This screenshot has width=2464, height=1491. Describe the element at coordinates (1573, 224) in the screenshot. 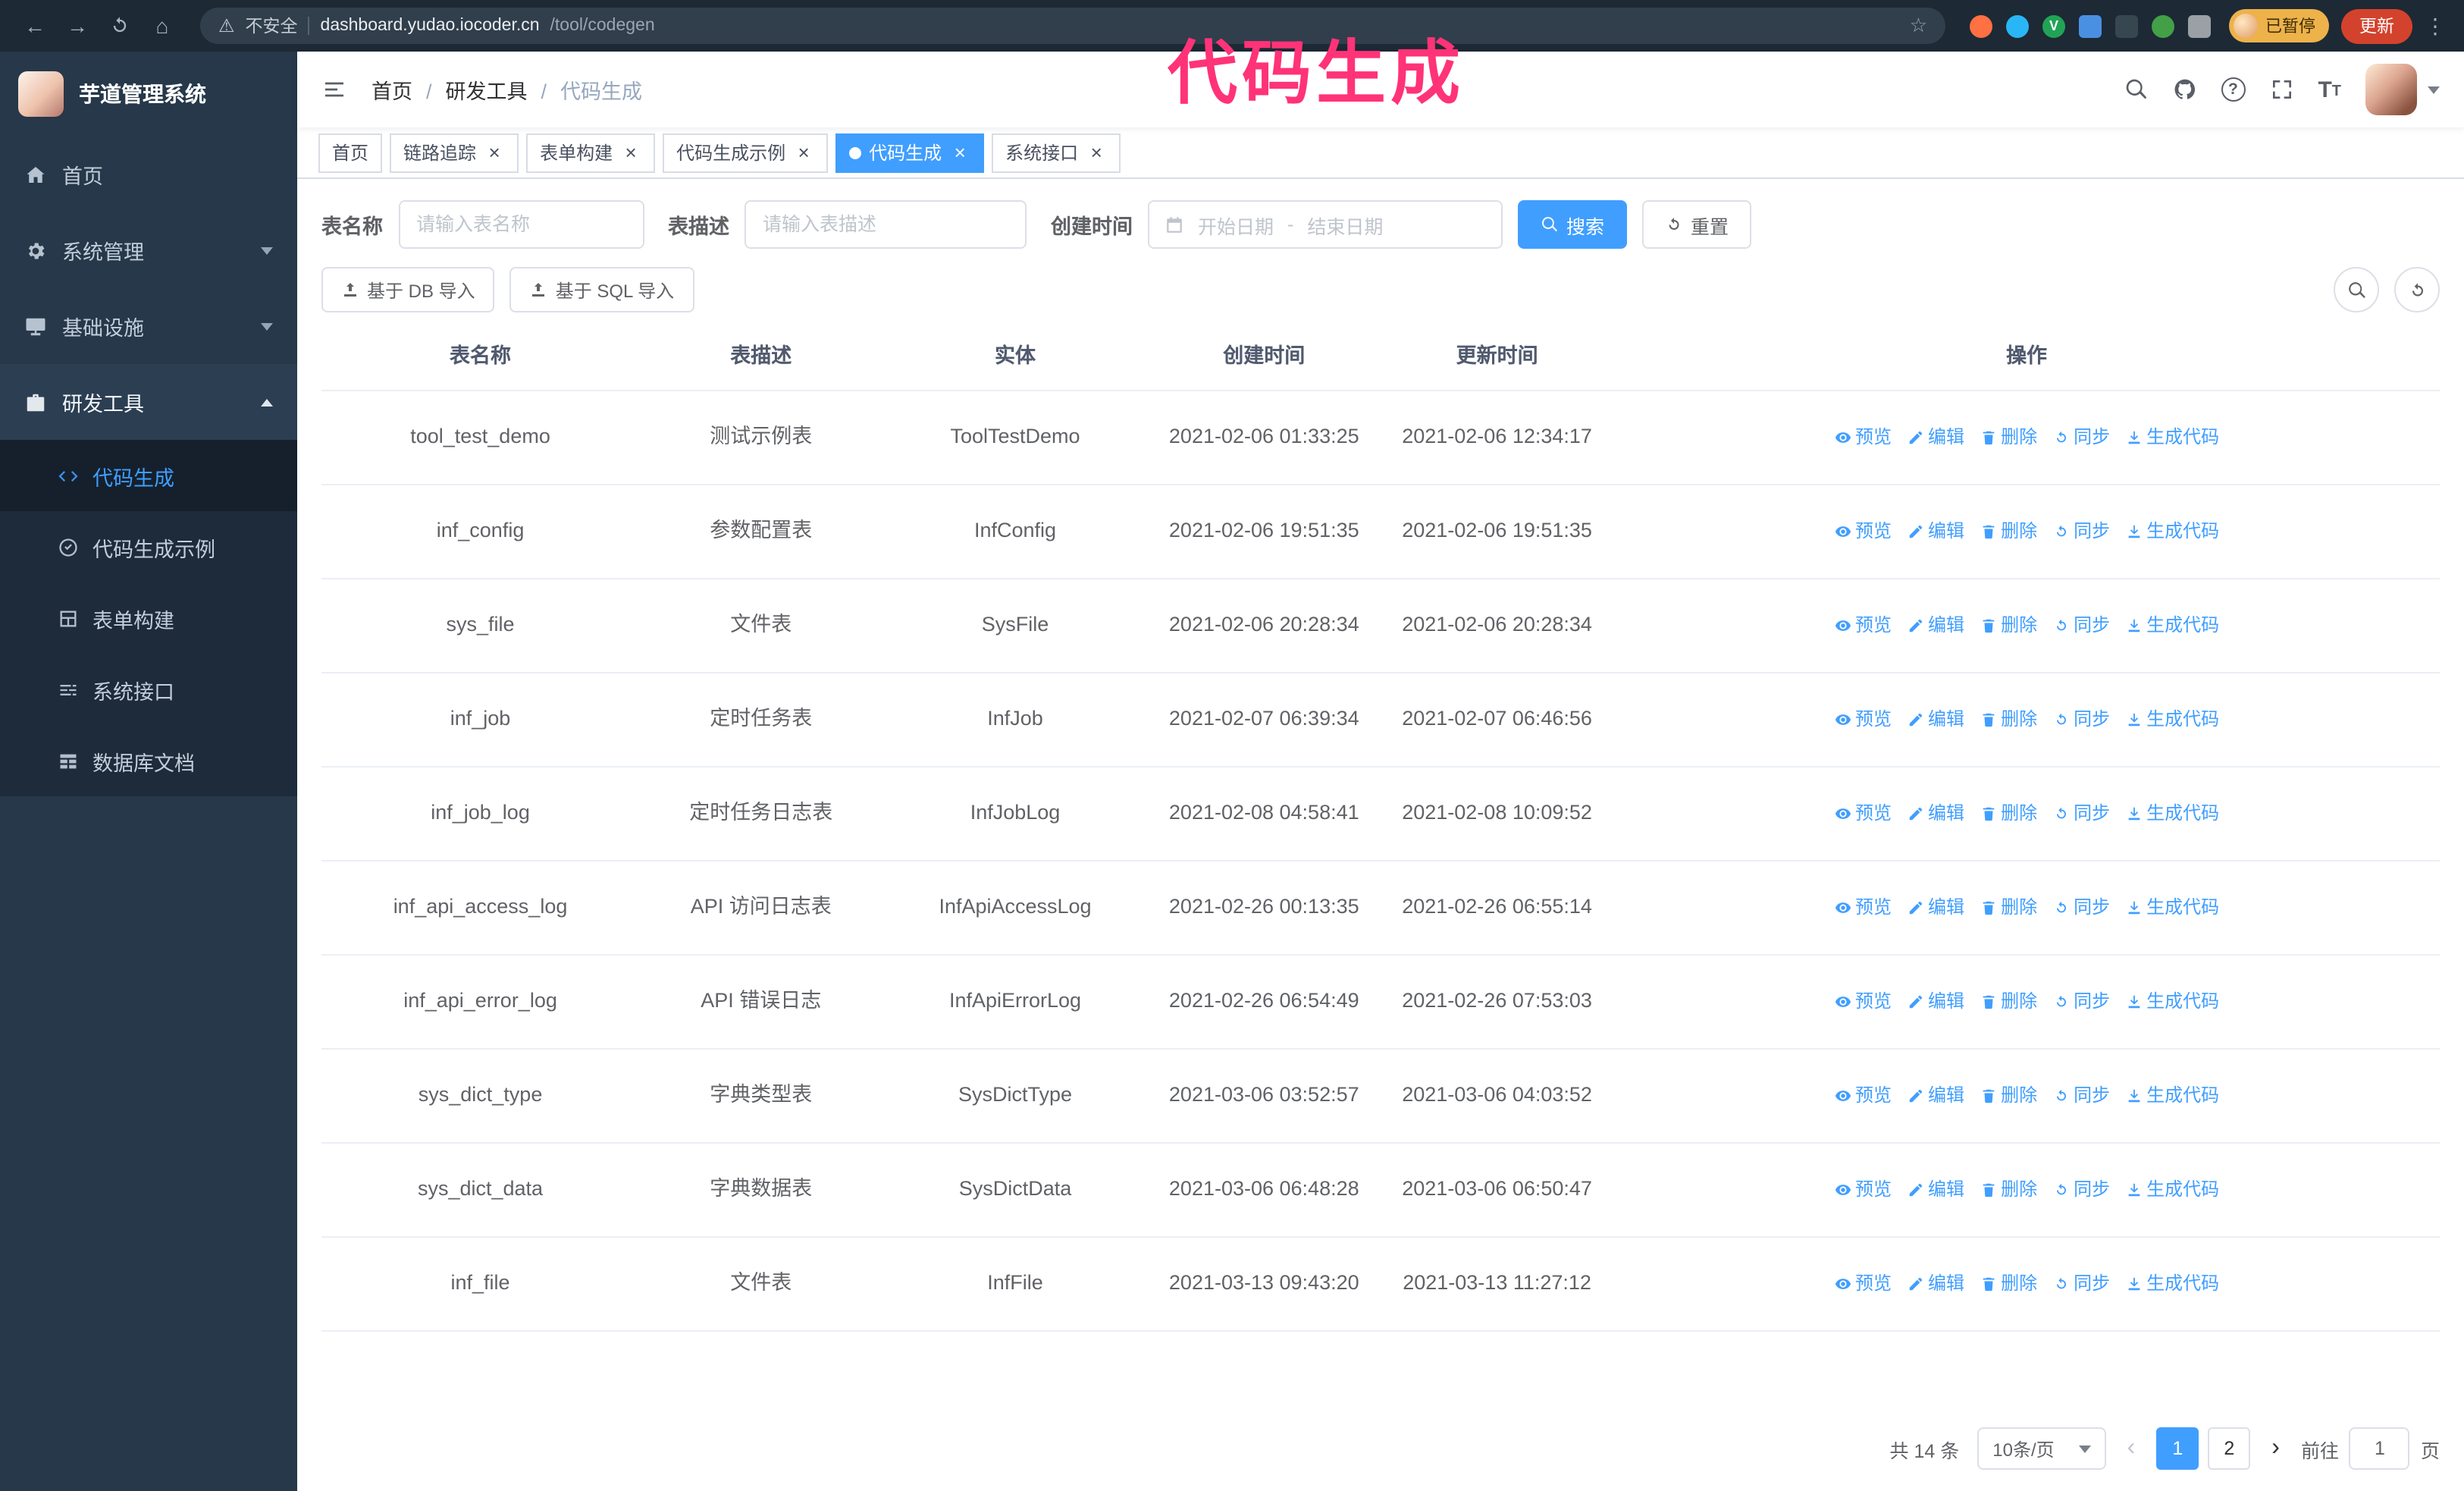

I see `search-button: 搜索` at that location.